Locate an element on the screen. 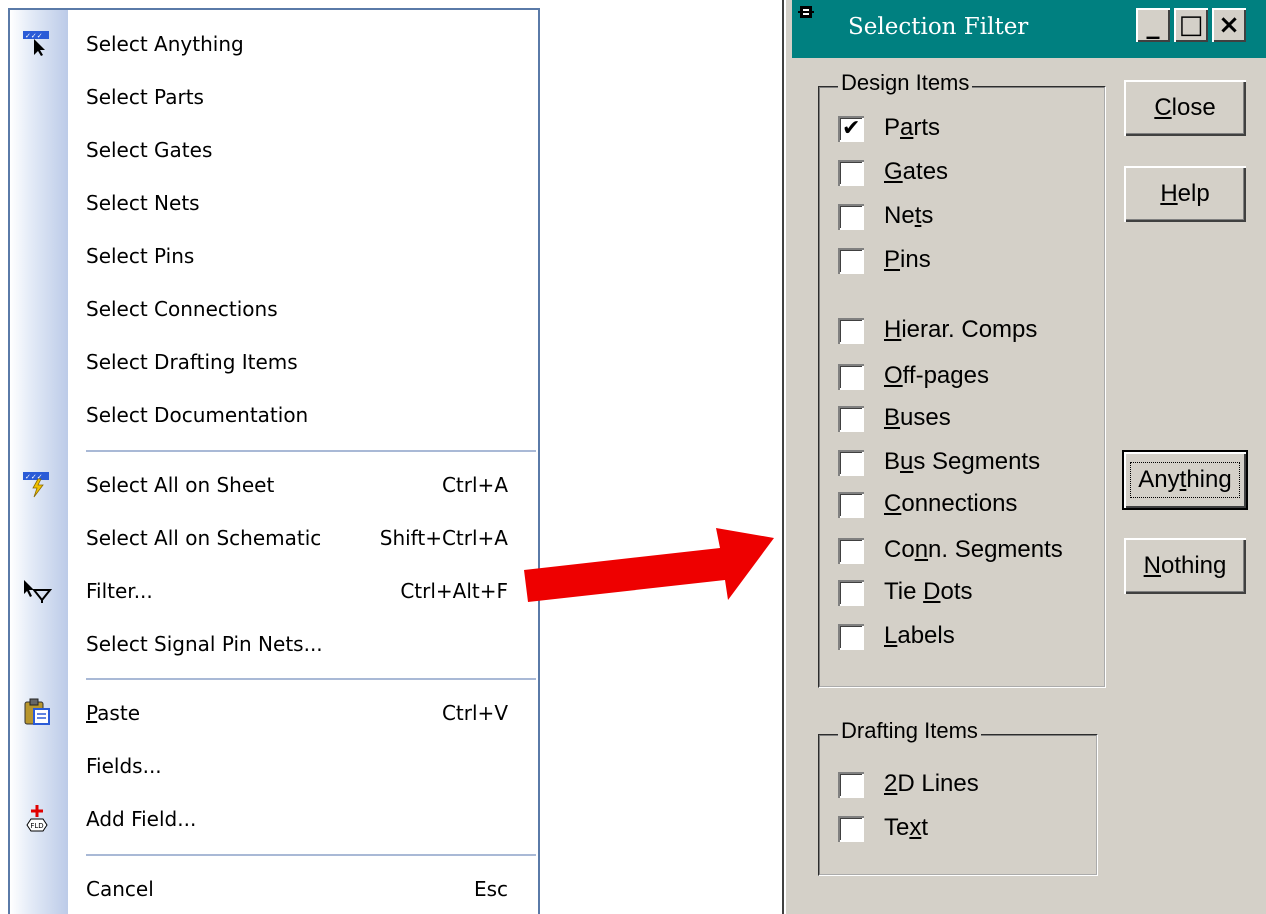  checkbox-label: Connections is located at coordinates (951, 503).